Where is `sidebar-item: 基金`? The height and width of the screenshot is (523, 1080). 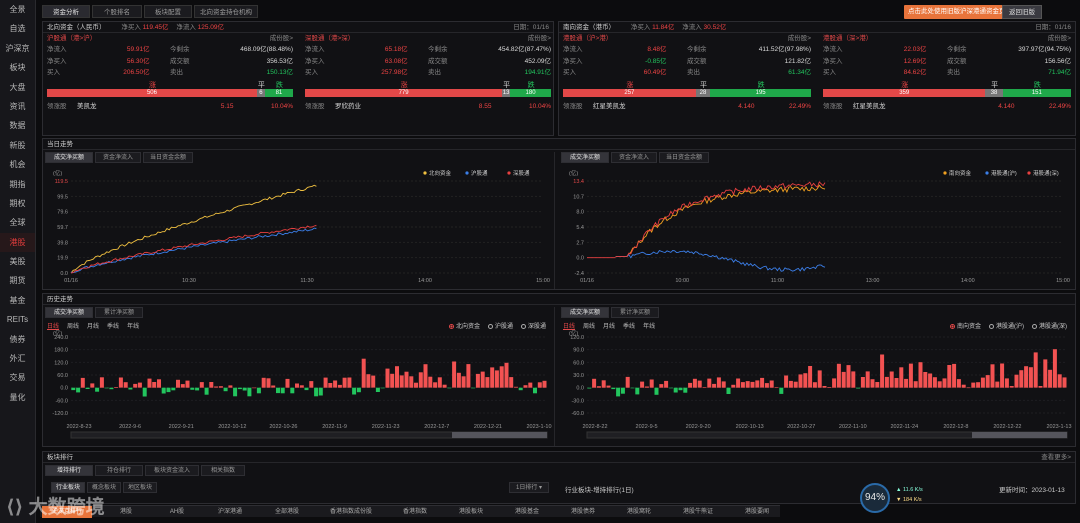 sidebar-item: 基金 is located at coordinates (17, 300).